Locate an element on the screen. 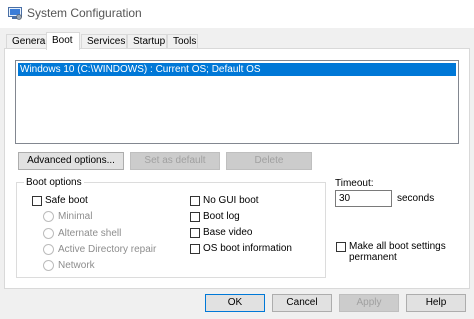 The height and width of the screenshot is (319, 474). alternate-shell-radio: Alternate shell is located at coordinates (82, 233).